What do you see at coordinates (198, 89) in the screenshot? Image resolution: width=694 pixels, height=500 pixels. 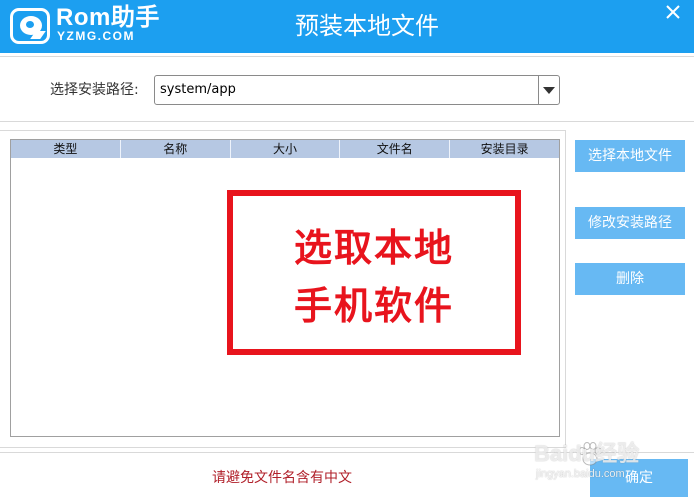 I see `install-path-value: system/app` at bounding box center [198, 89].